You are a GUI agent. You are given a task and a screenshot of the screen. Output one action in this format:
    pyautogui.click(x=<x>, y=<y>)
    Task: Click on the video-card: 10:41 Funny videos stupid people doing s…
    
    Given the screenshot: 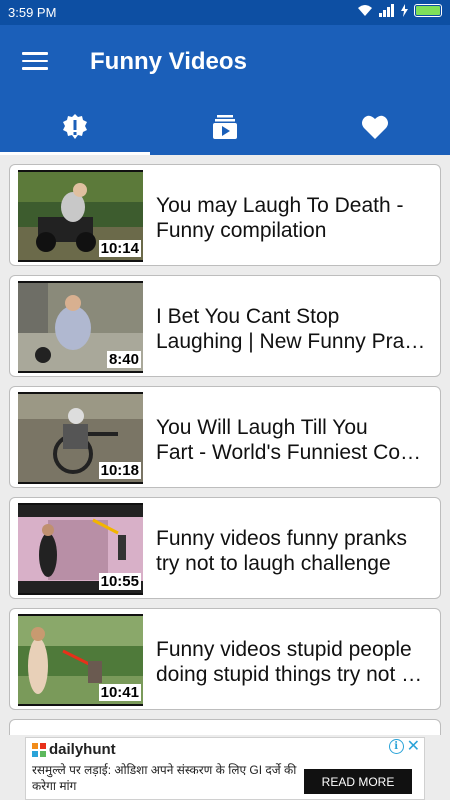 What is the action you would take?
    pyautogui.click(x=225, y=659)
    